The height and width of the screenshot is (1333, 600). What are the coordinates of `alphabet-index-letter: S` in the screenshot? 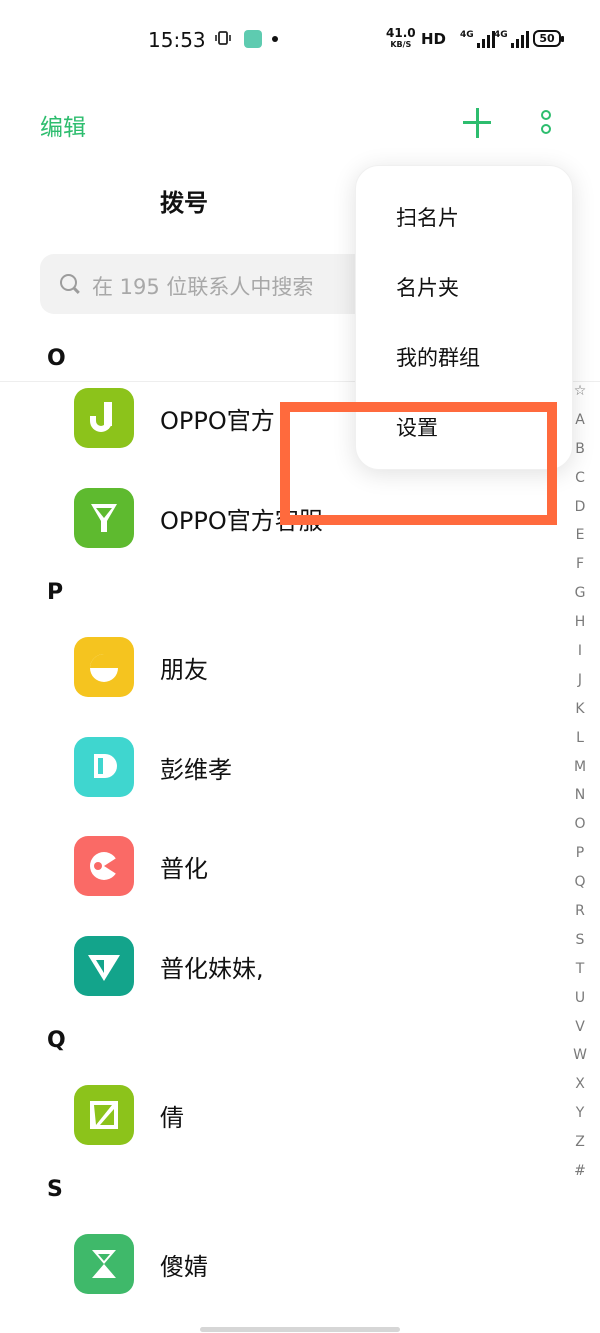 It's located at (580, 940).